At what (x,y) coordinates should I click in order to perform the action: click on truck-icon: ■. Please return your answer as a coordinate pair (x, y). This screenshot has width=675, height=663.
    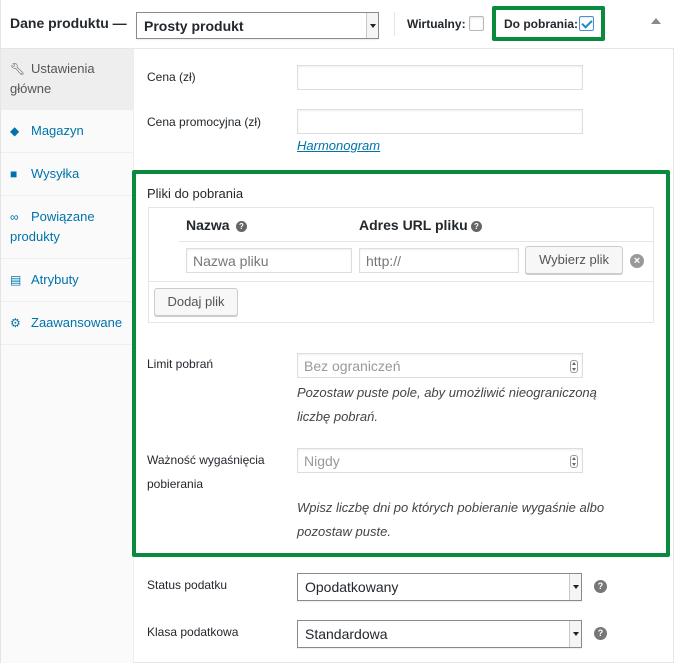
    Looking at the image, I should click on (14, 174).